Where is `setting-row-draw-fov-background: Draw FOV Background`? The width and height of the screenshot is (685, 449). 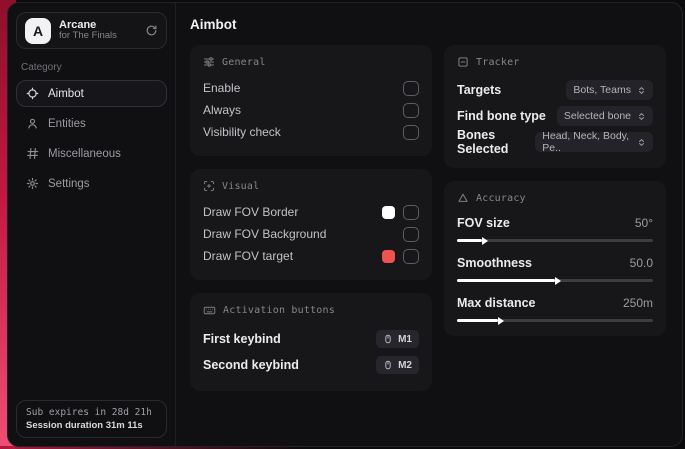
setting-row-draw-fov-background: Draw FOV Background is located at coordinates (311, 234).